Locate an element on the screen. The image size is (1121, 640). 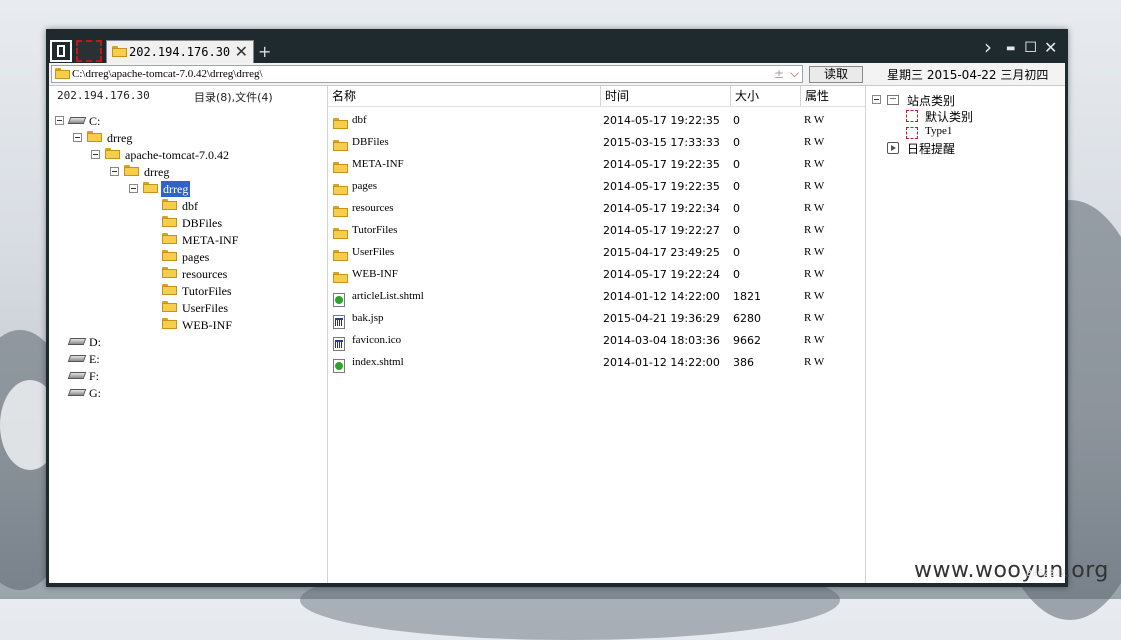
file-name: WEB-INF is located at coordinates (375, 274).